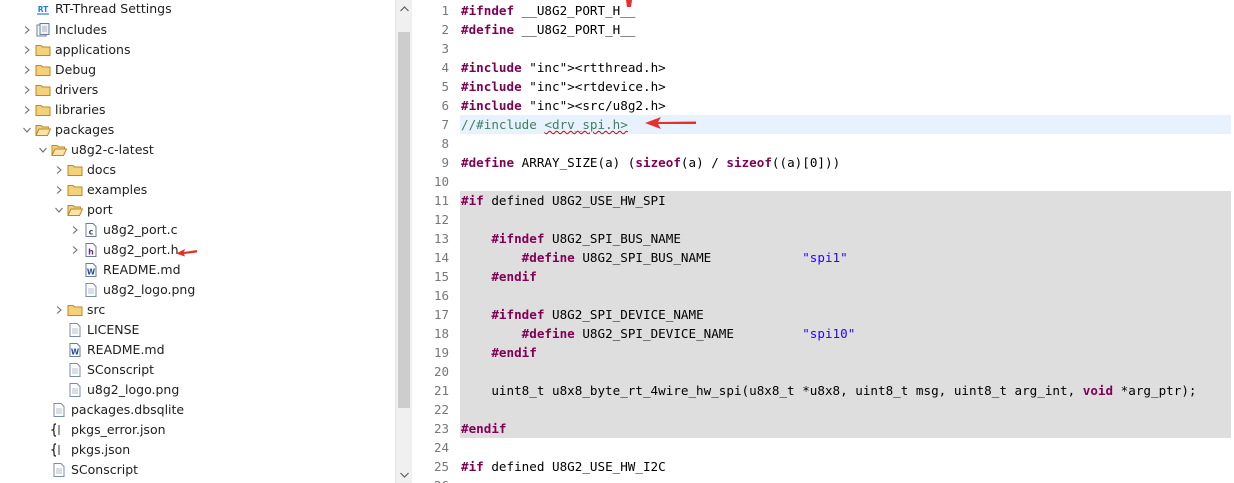 Image resolution: width=1234 pixels, height=483 pixels. What do you see at coordinates (197, 430) in the screenshot?
I see `tree-item: pkgs_error.json` at bounding box center [197, 430].